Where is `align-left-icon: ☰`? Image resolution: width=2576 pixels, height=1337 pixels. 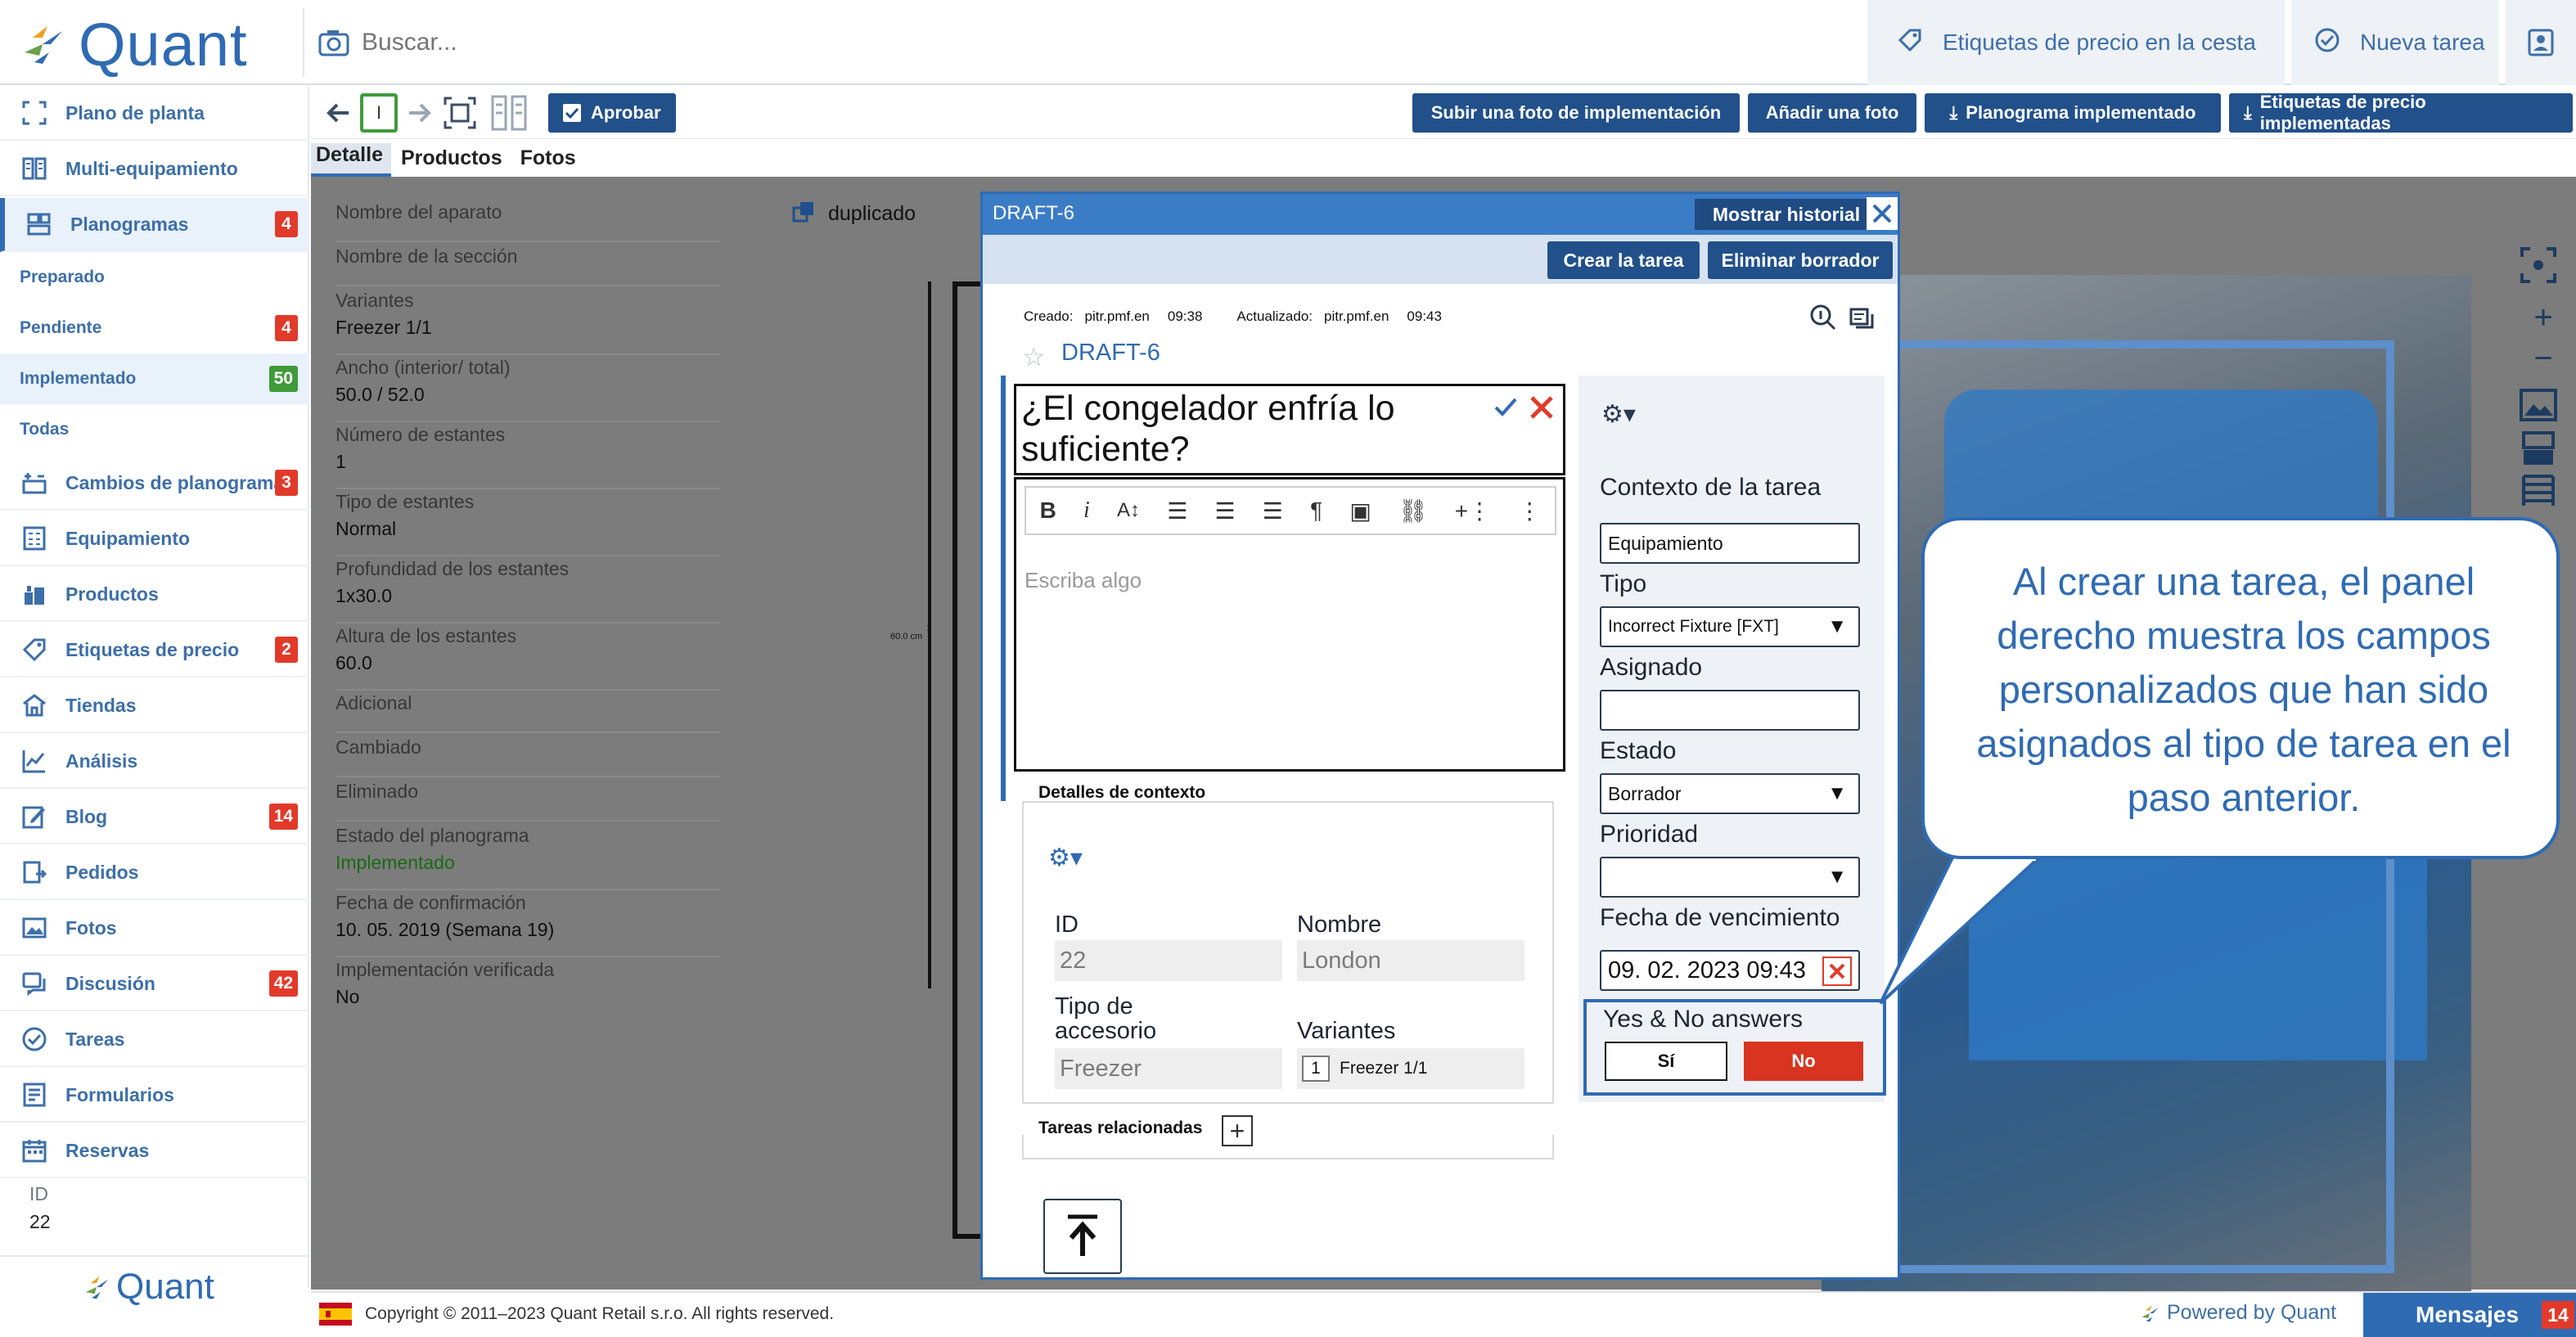
align-left-icon: ☰ is located at coordinates (1177, 510).